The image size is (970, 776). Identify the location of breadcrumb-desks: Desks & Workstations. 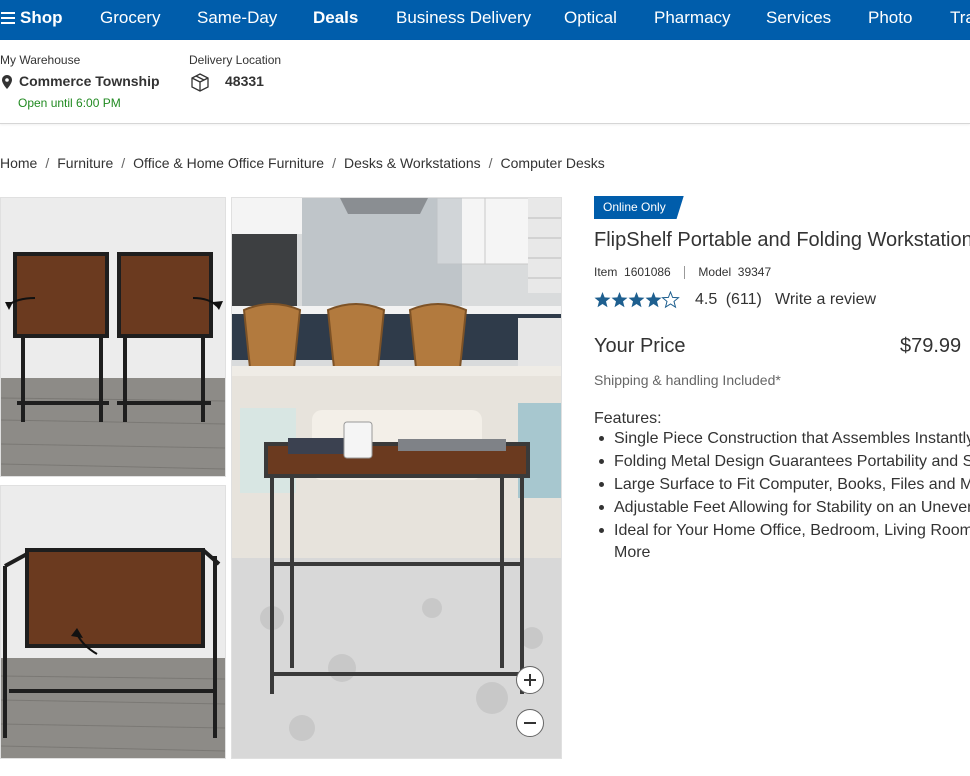
(412, 163).